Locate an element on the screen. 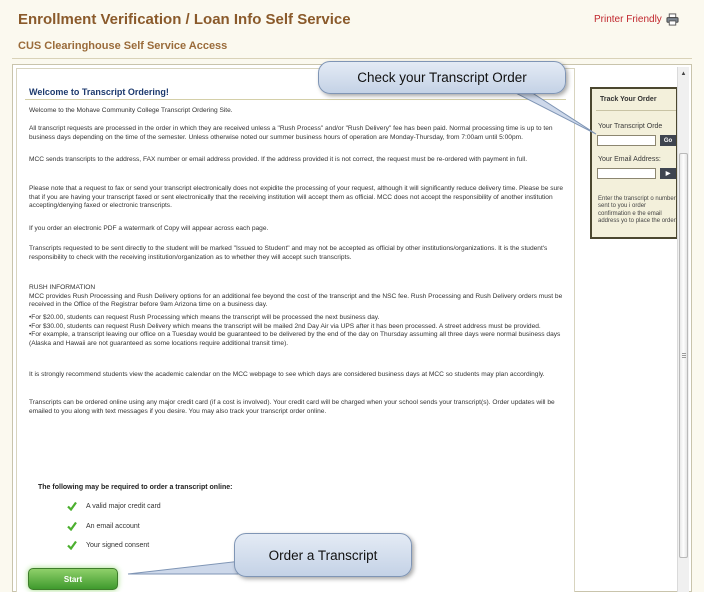  order-go-button: Go is located at coordinates (668, 140).